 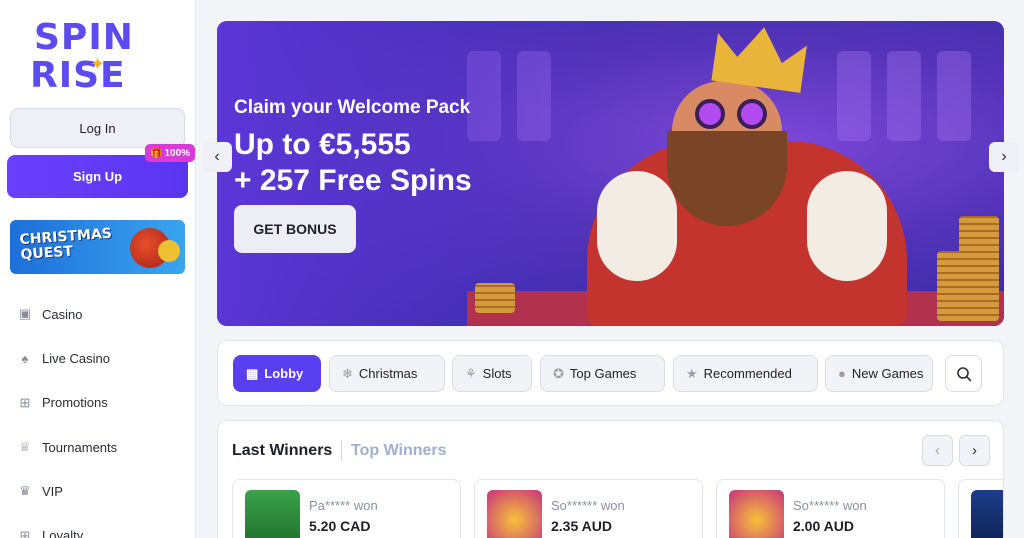 What do you see at coordinates (25, 447) in the screenshot?
I see `trophy-icon: ♕` at bounding box center [25, 447].